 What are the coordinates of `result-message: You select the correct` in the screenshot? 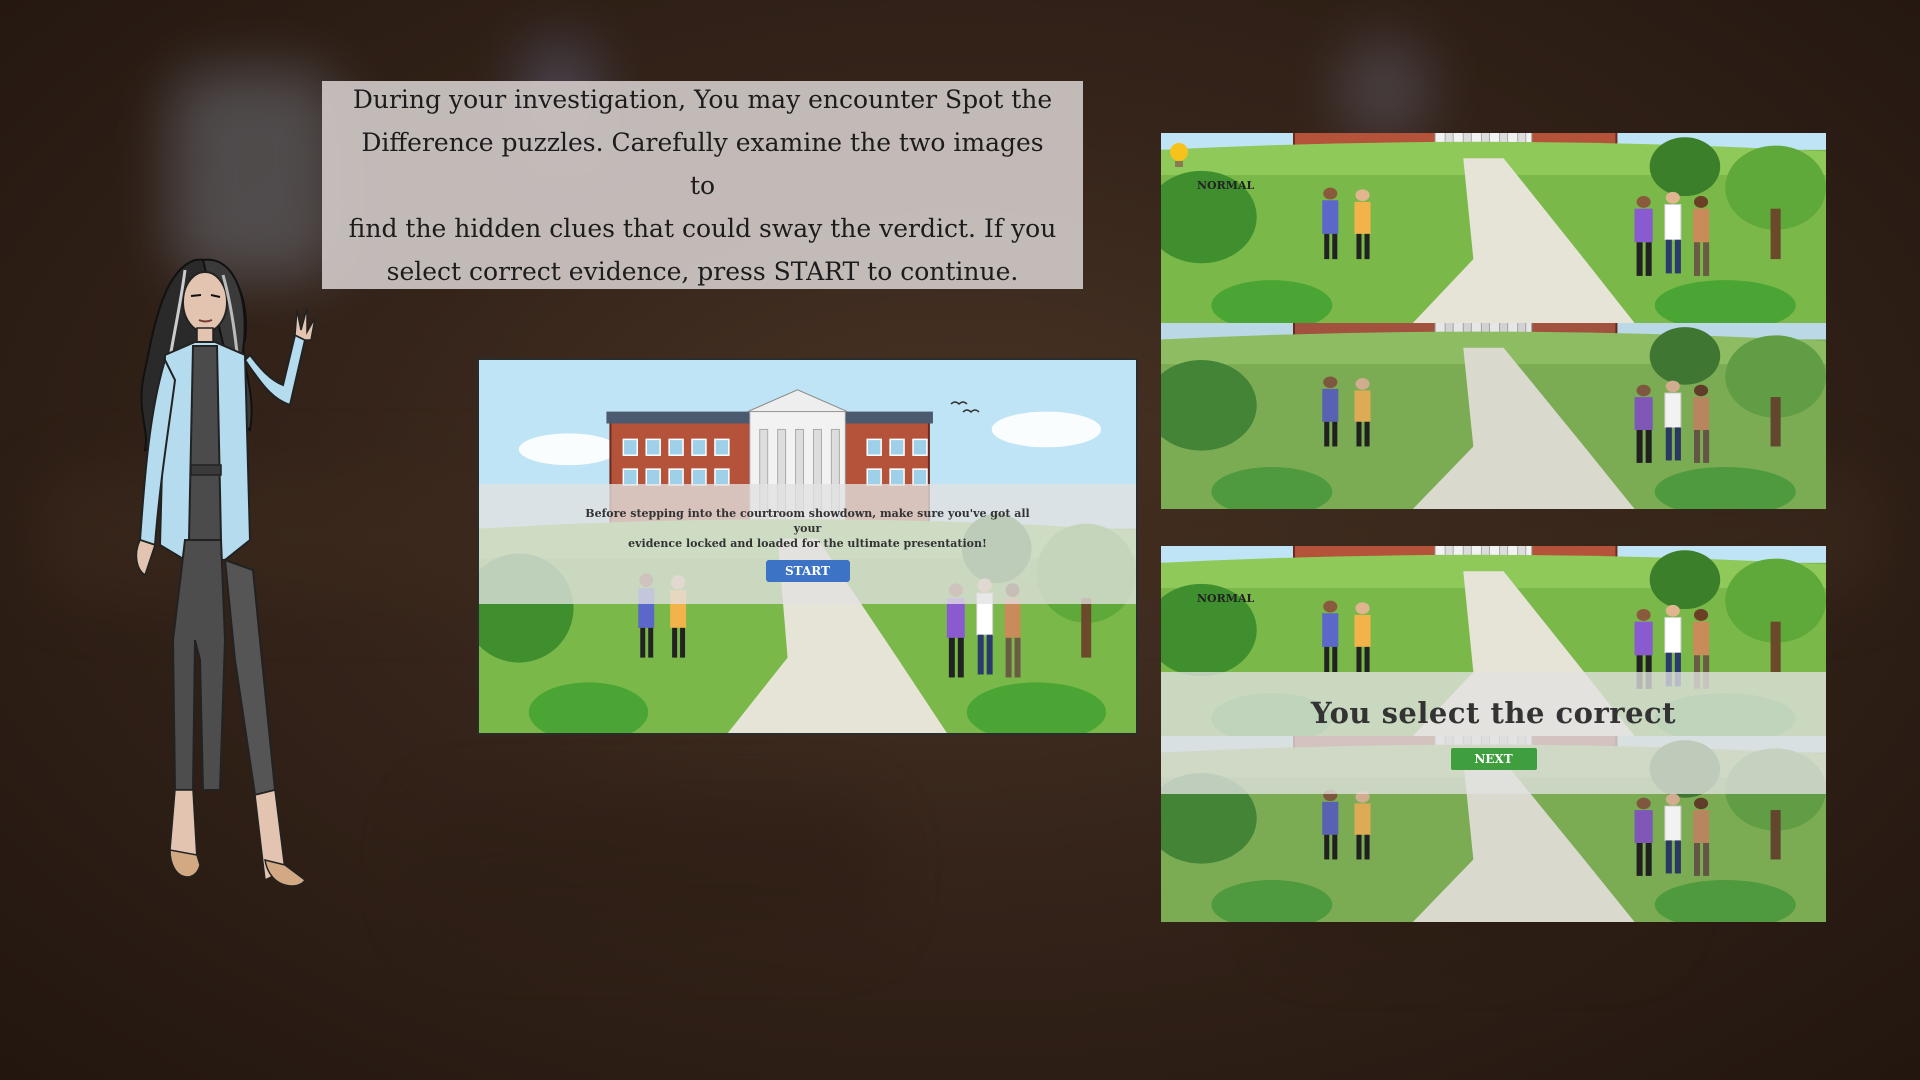 It's located at (1493, 713).